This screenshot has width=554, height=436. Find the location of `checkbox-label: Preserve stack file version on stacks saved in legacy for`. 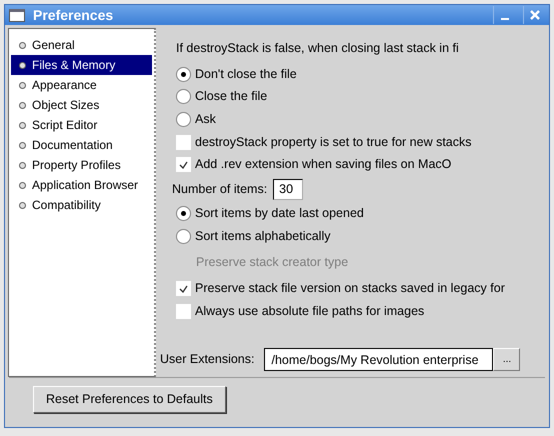

checkbox-label: Preserve stack file version on stacks saved in legacy for is located at coordinates (350, 289).